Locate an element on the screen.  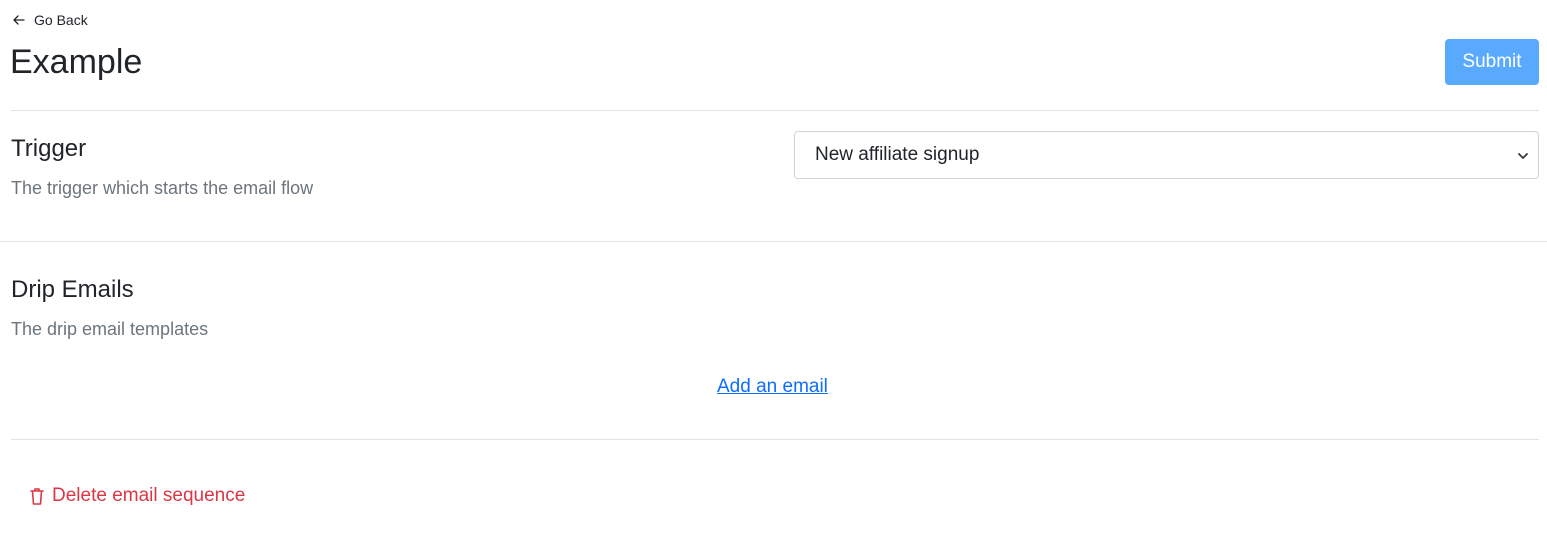
page-title: Example is located at coordinates (76, 62).